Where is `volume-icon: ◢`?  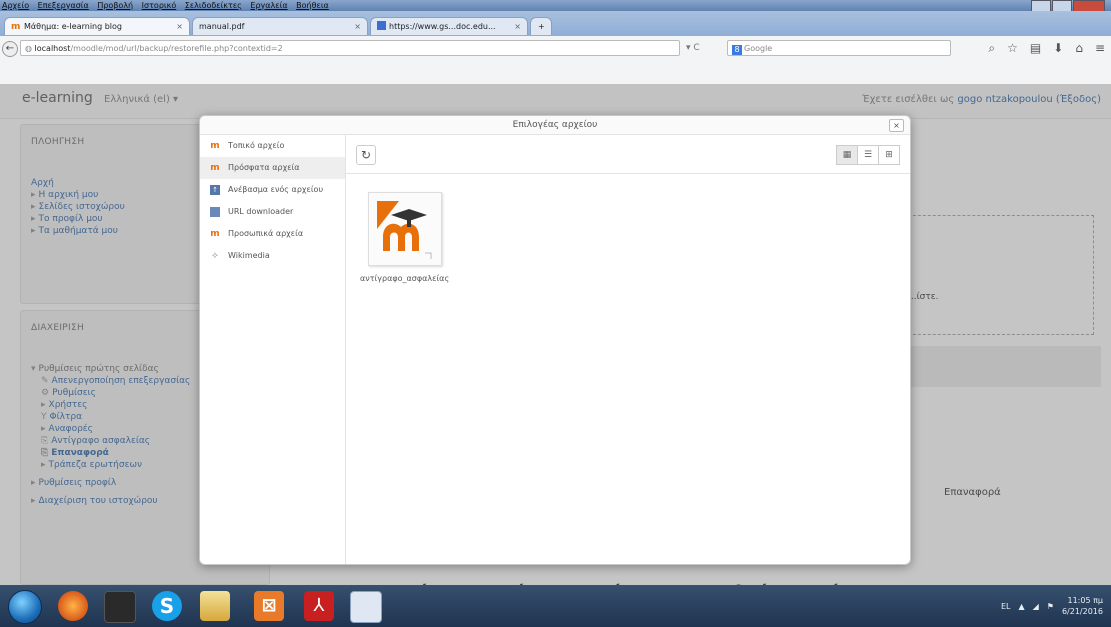 volume-icon: ◢ is located at coordinates (1036, 606).